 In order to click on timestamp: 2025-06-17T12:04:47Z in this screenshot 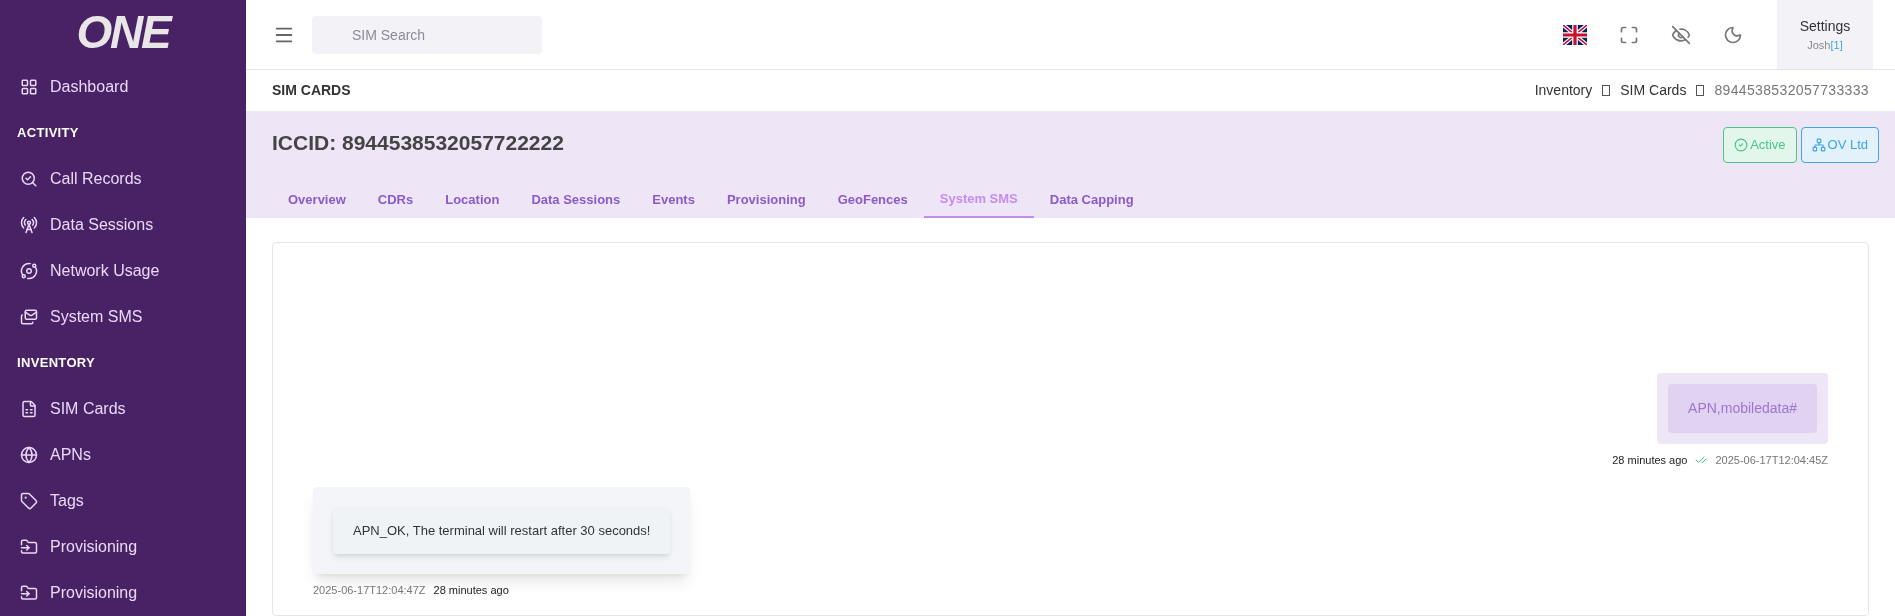, I will do `click(369, 590)`.